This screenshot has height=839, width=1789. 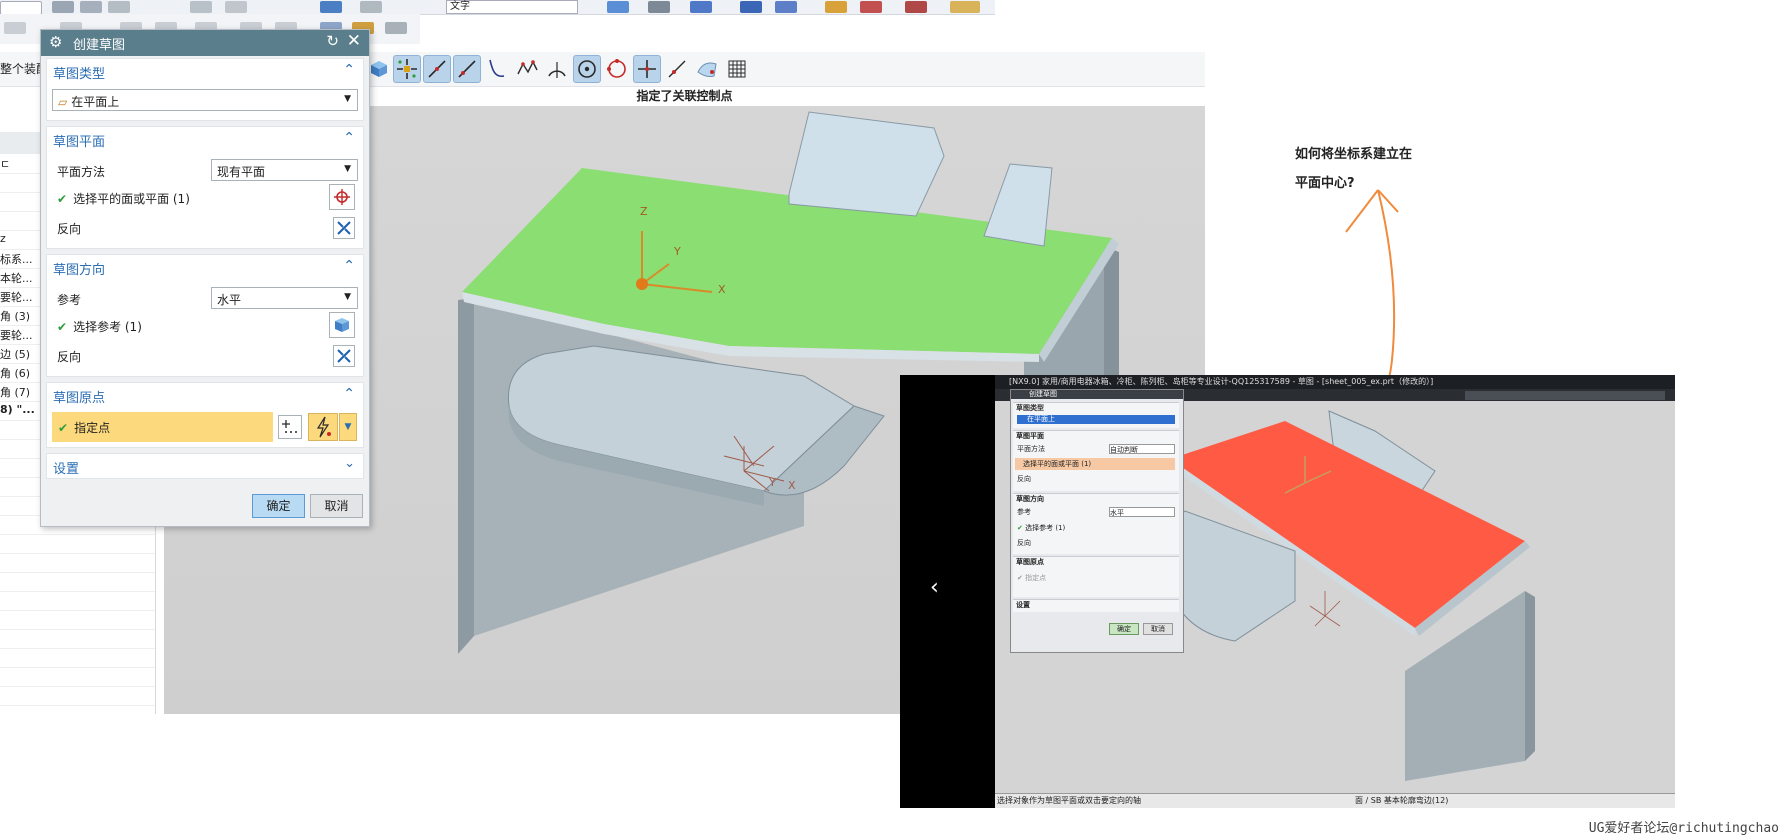 I want to click on world-axis-label-x: X, so click(x=792, y=485).